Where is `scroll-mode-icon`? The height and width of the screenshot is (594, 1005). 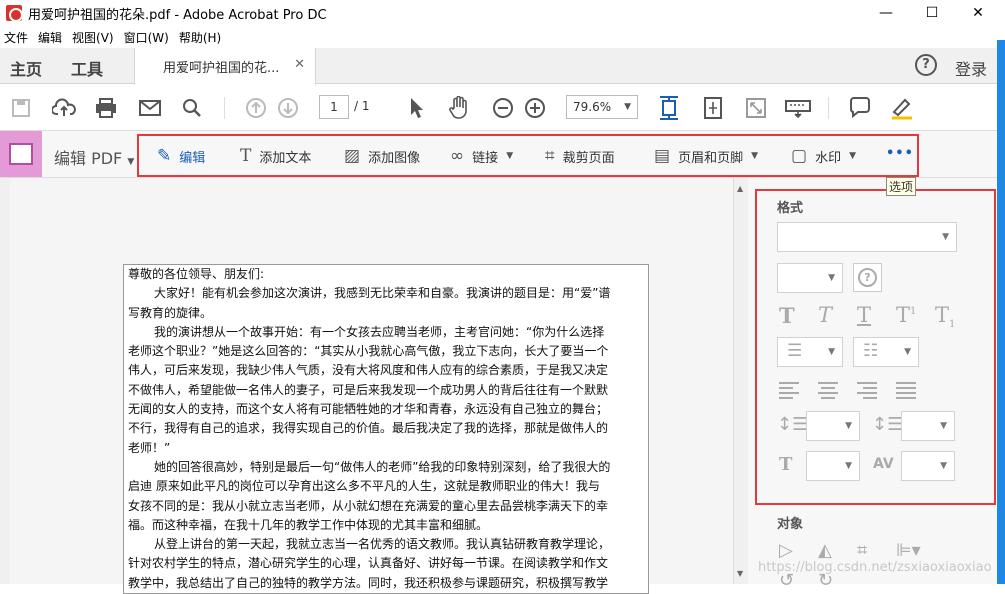
scroll-mode-icon is located at coordinates (713, 108).